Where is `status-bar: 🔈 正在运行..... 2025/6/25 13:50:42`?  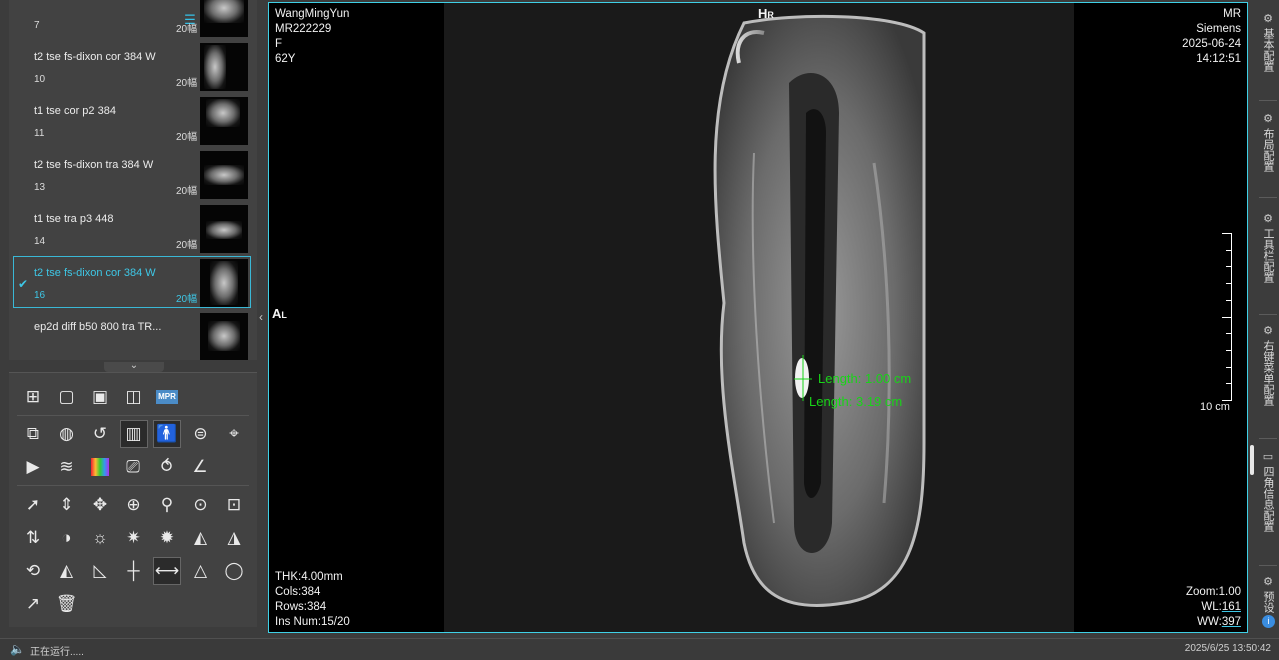 status-bar: 🔈 正在运行..... 2025/6/25 13:50:42 is located at coordinates (639, 649).